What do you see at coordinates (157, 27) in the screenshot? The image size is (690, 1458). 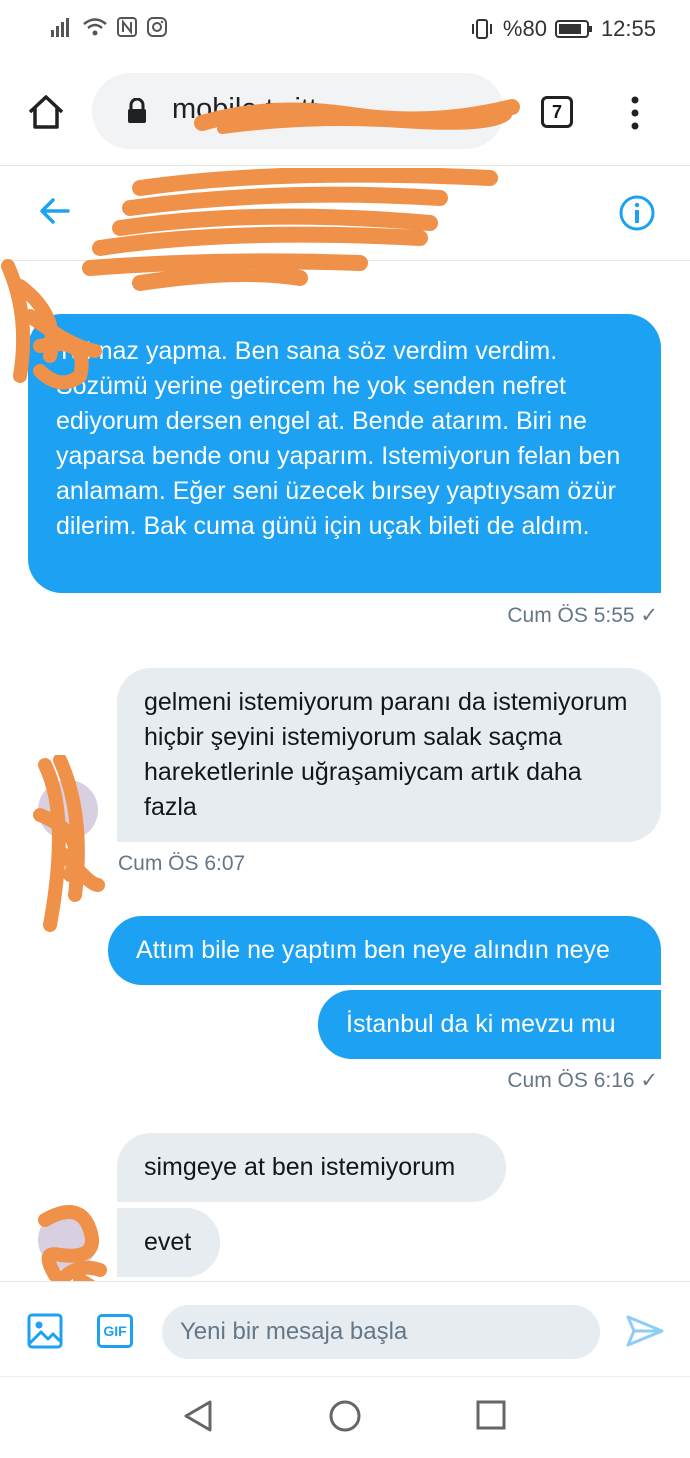 I see `instagram-icon` at bounding box center [157, 27].